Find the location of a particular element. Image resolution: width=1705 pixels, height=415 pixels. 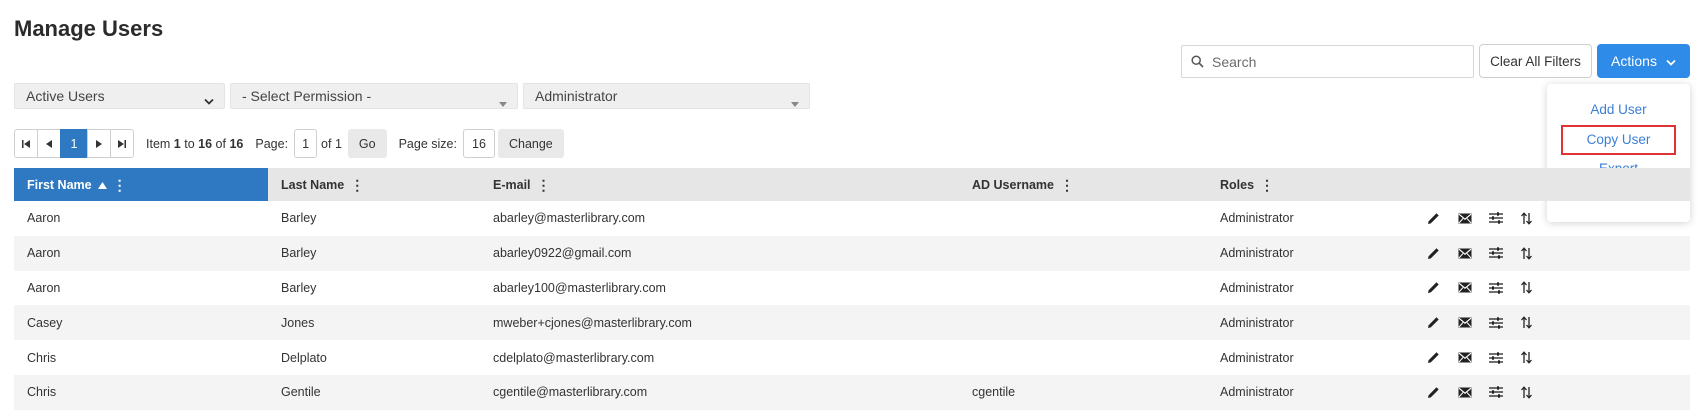

column-label: First Name is located at coordinates (59, 184).